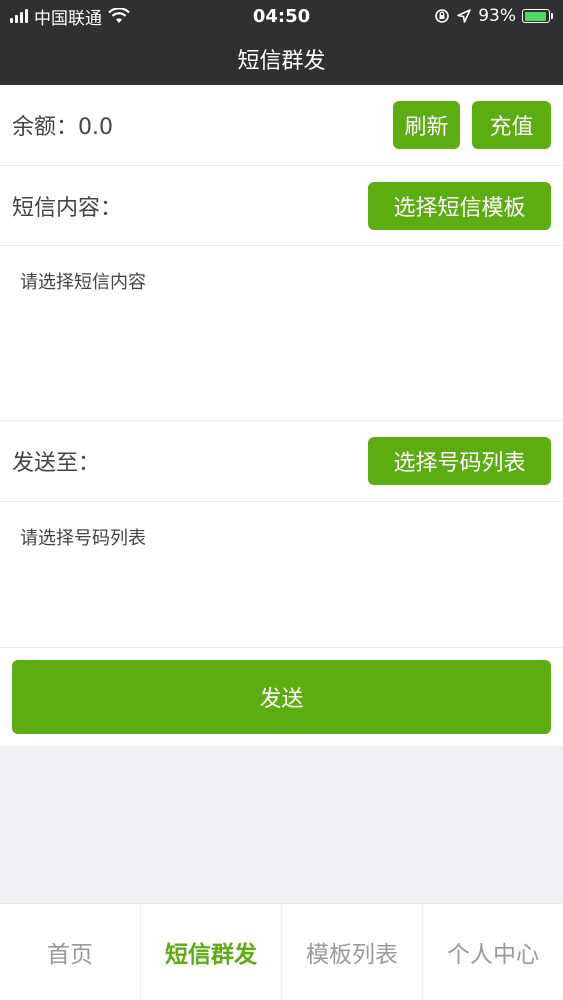 The image size is (563, 1000). I want to click on orientation-lock-icon, so click(442, 16).